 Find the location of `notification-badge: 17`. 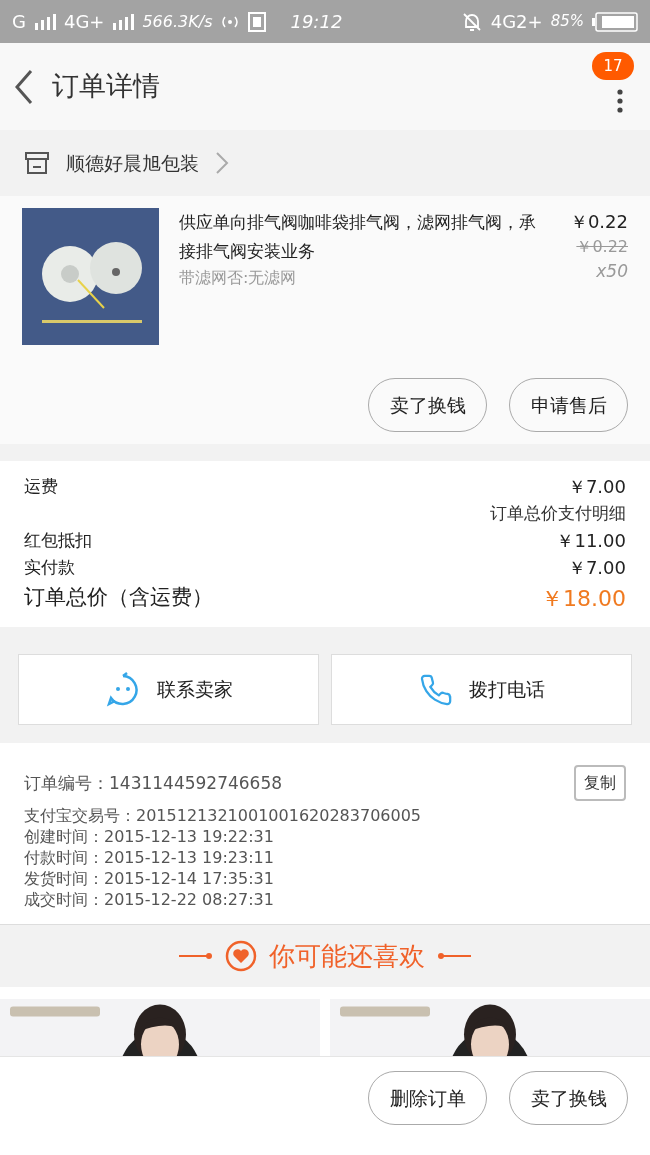

notification-badge: 17 is located at coordinates (613, 66).